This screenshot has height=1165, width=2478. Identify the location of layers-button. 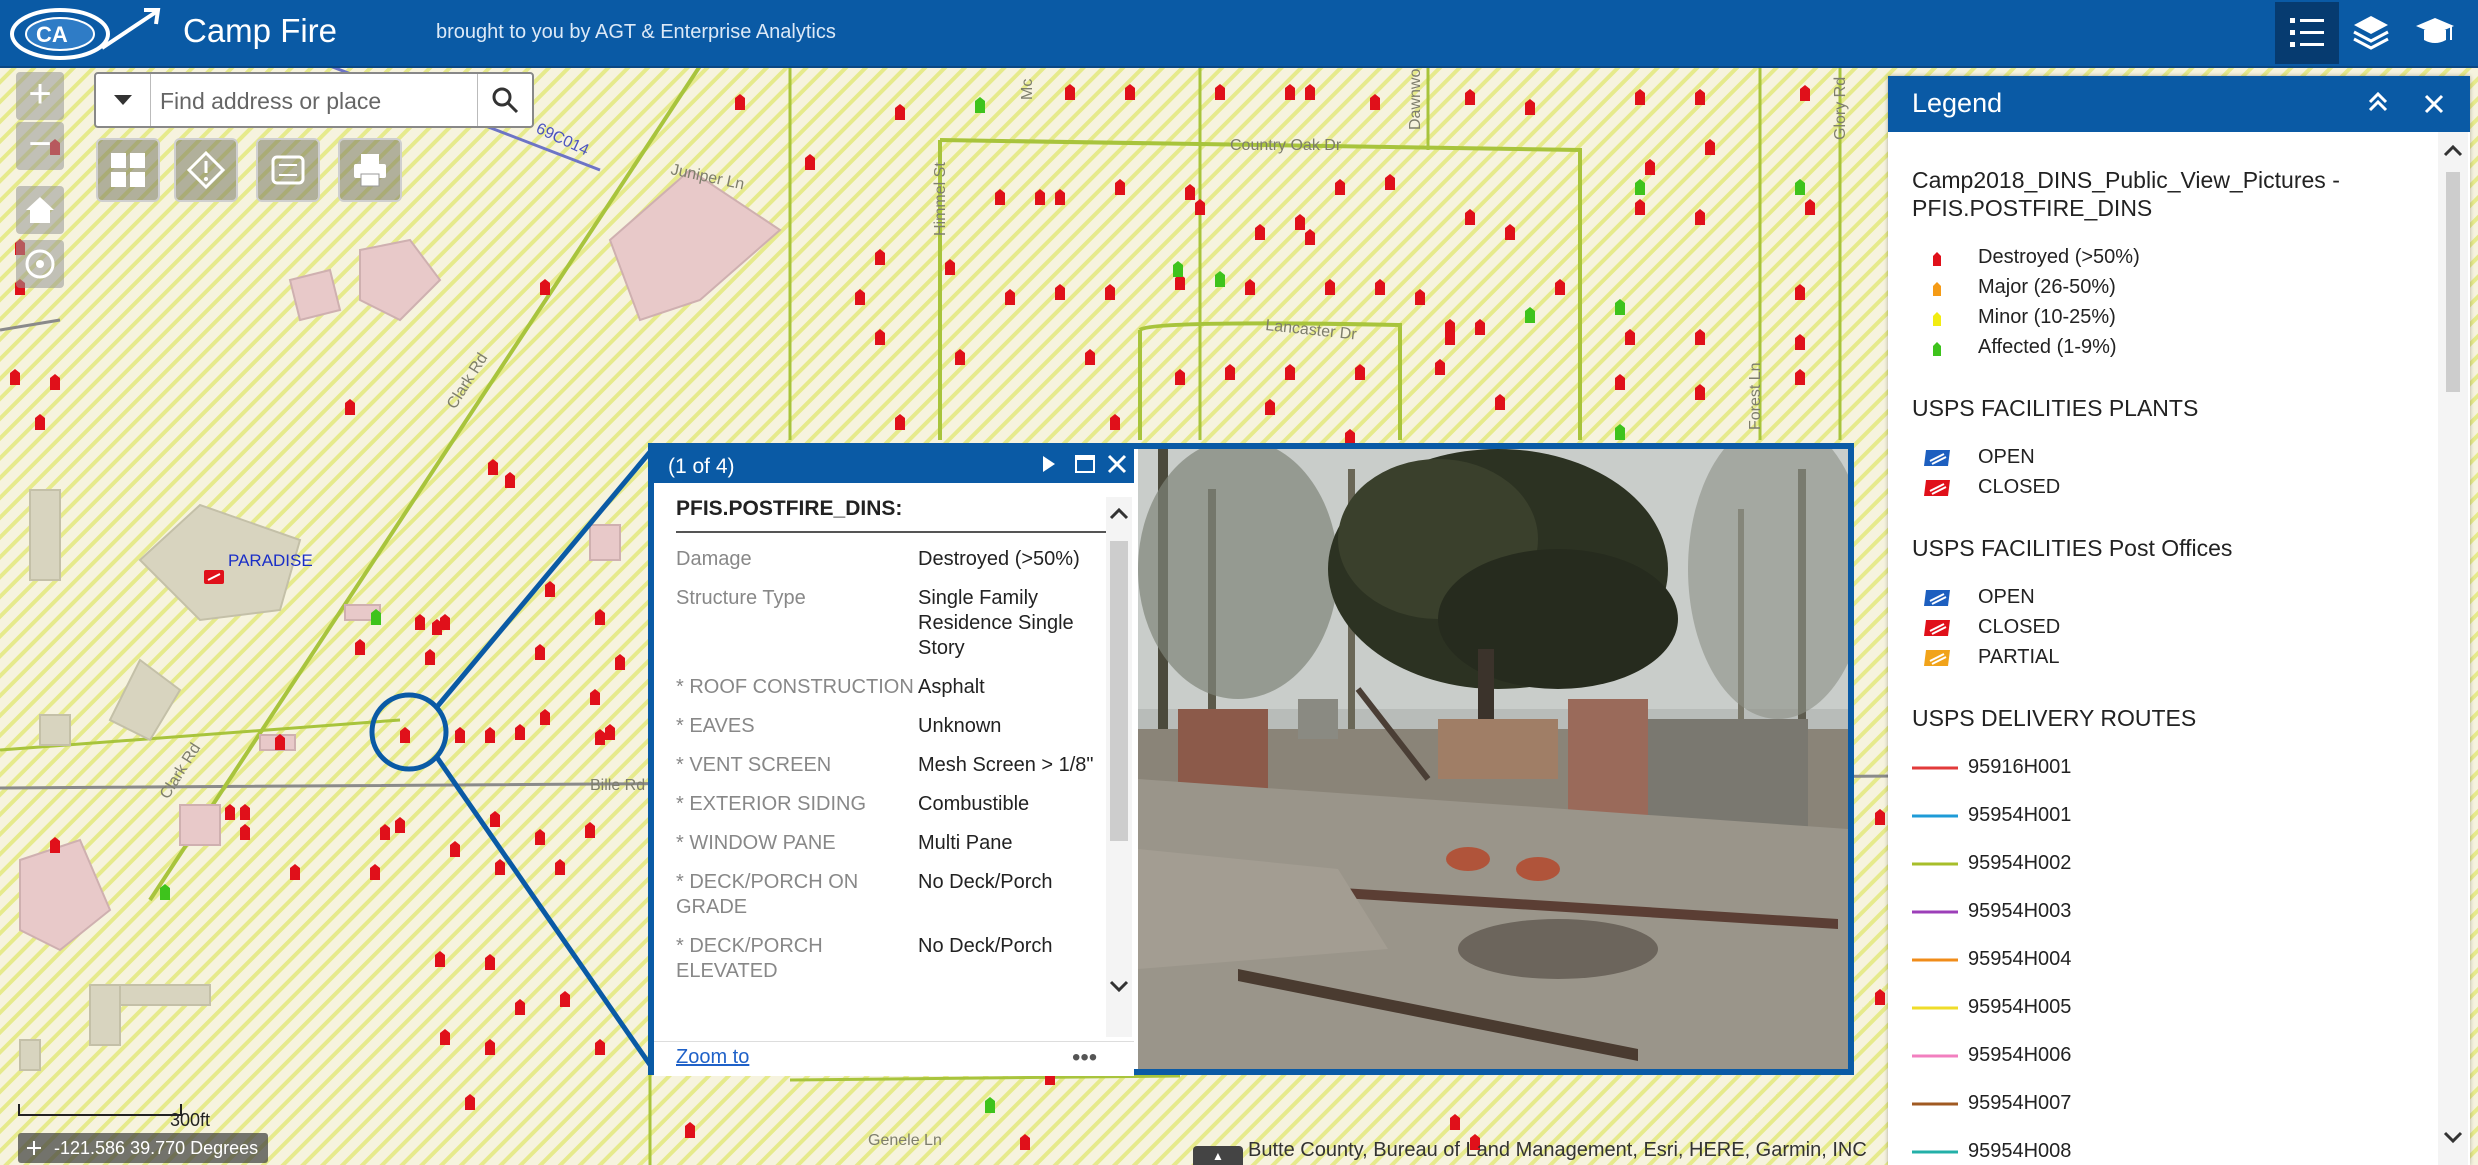
(2371, 33).